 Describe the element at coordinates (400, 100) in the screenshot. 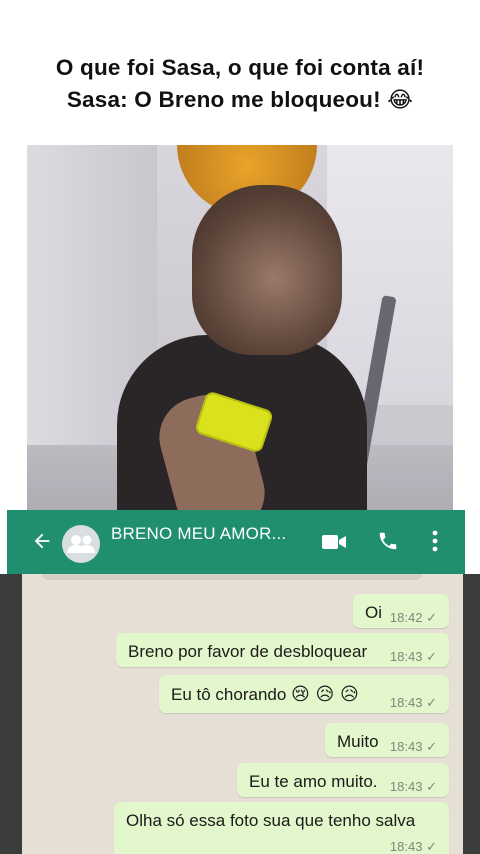

I see `laughing-emoji-icon: 😂` at that location.